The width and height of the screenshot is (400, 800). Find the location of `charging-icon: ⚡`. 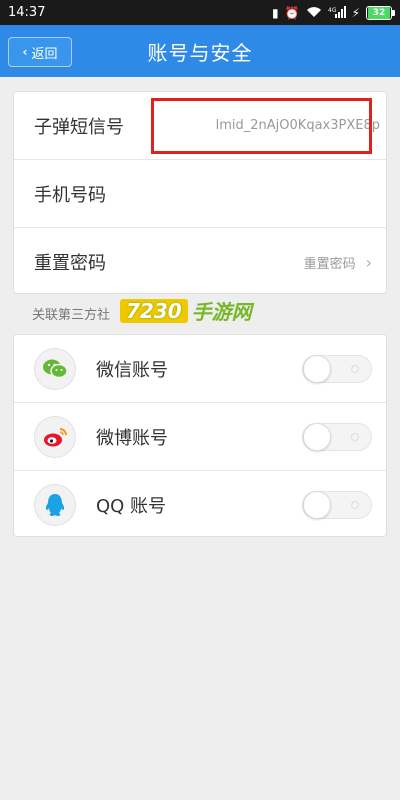

charging-icon: ⚡ is located at coordinates (355, 12).